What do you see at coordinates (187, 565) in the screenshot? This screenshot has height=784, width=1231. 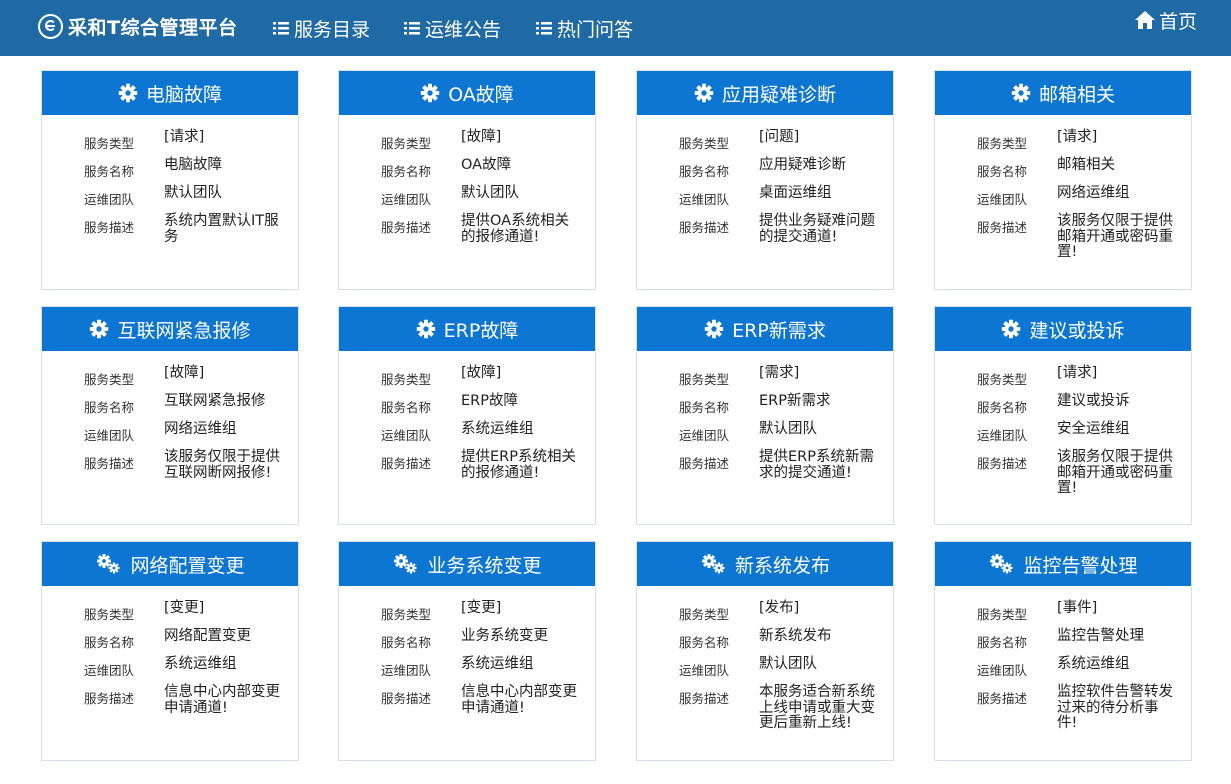 I see `card-title: 网络配置变更` at bounding box center [187, 565].